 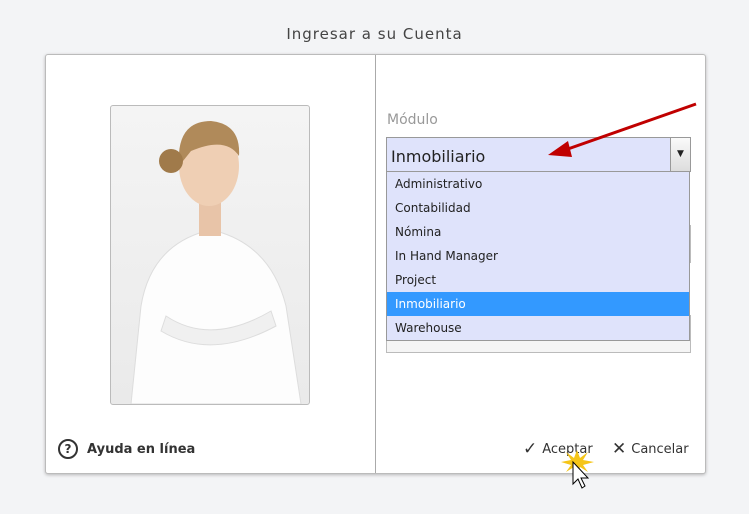 What do you see at coordinates (622, 295) in the screenshot?
I see `annotation-overlay` at bounding box center [622, 295].